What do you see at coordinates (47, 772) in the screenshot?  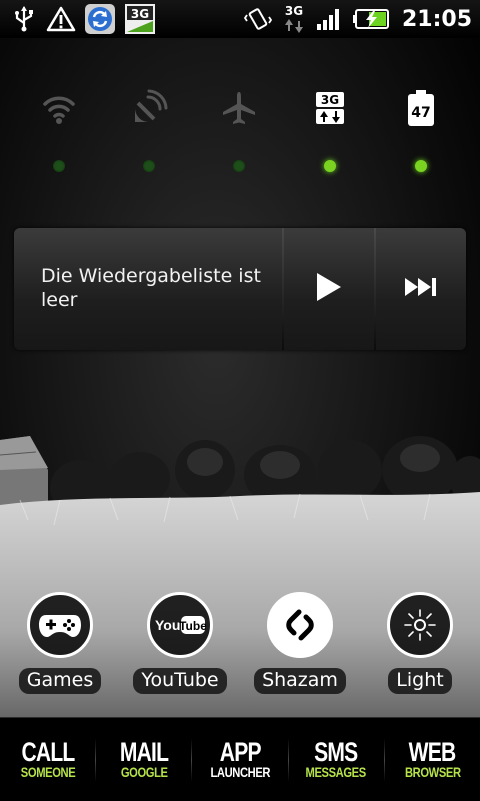 I see `dock-call-sub-label: SOMEONE` at bounding box center [47, 772].